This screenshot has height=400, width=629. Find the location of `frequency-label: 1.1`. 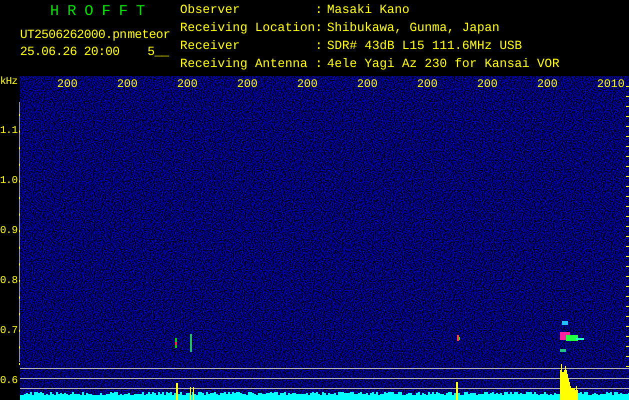

frequency-label: 1.1 is located at coordinates (9, 131).